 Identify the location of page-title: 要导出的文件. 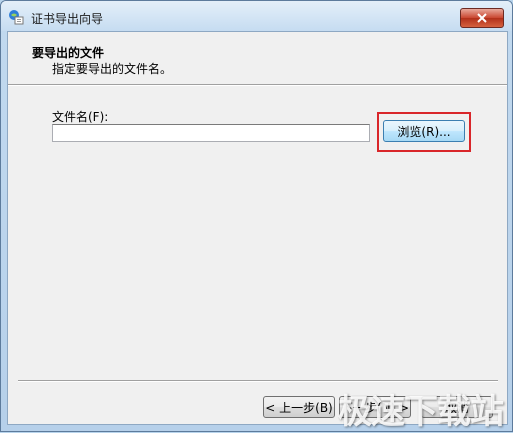
(68, 53).